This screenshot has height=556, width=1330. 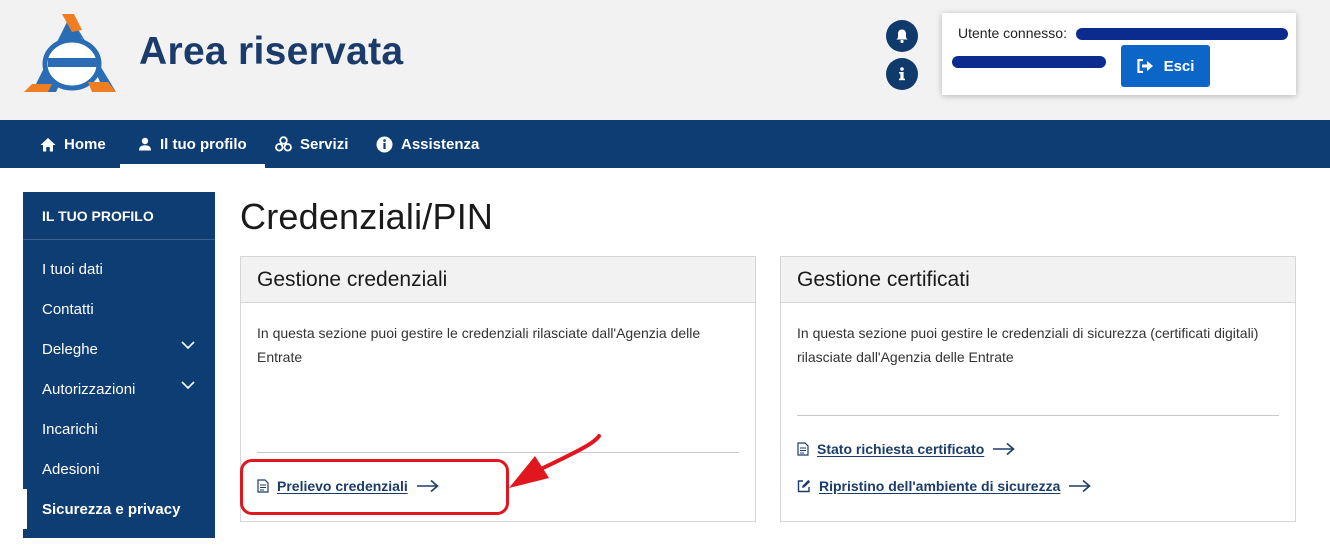 I want to click on card-title: Gestione credenziali, so click(x=498, y=280).